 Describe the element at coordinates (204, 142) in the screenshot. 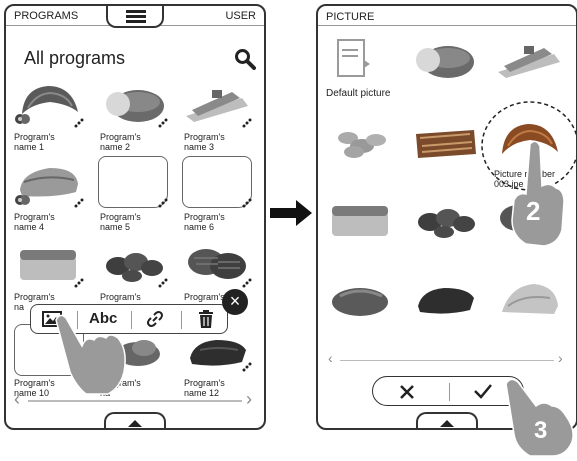

I see `program-name-3: Program's name 3` at that location.